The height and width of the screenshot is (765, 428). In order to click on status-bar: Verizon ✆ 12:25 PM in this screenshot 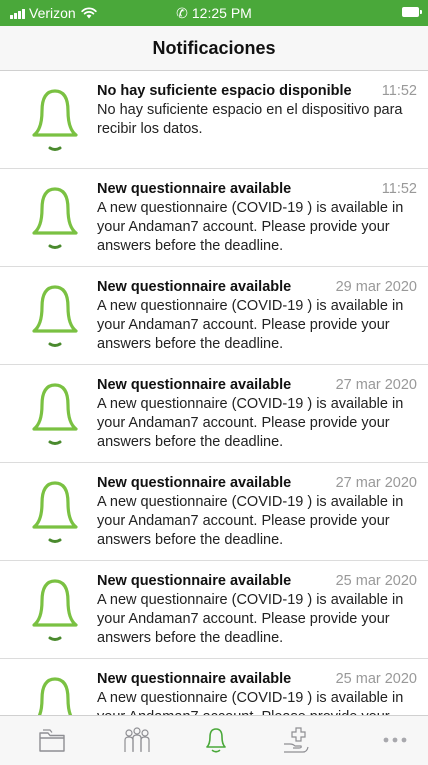, I will do `click(214, 13)`.